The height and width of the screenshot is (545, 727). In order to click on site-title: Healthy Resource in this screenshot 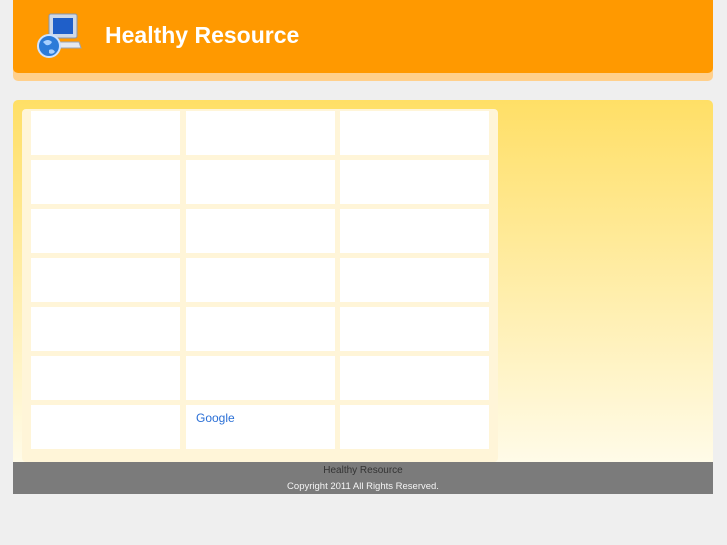, I will do `click(202, 35)`.